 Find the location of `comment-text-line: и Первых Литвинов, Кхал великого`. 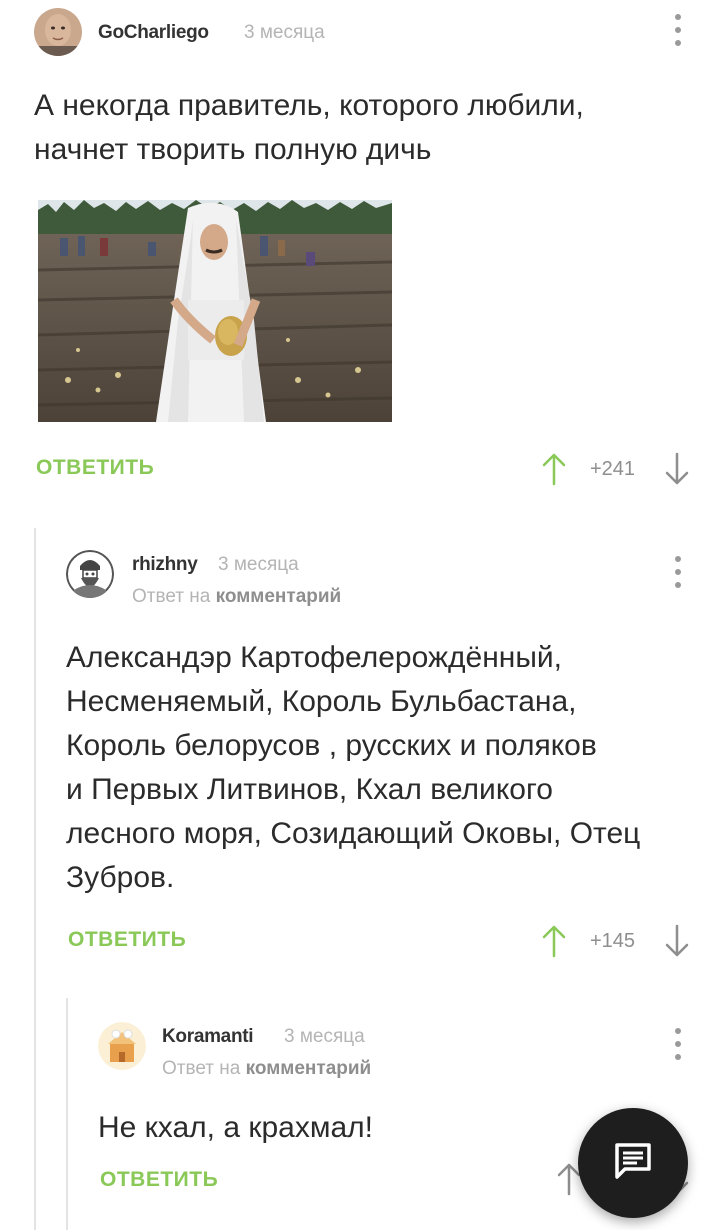

comment-text-line: и Первых Литвинов, Кхал великого is located at coordinates (309, 789).